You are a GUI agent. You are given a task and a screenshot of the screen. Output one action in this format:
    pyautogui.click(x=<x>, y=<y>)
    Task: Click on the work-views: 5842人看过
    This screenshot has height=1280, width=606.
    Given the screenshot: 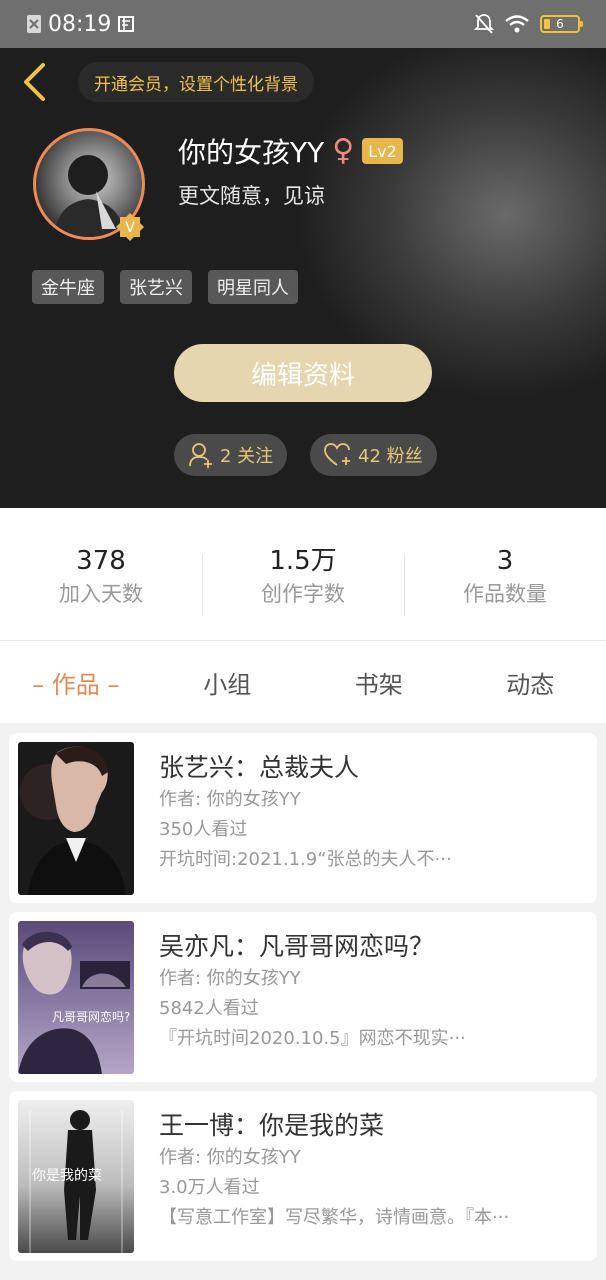 What is the action you would take?
    pyautogui.click(x=209, y=1008)
    